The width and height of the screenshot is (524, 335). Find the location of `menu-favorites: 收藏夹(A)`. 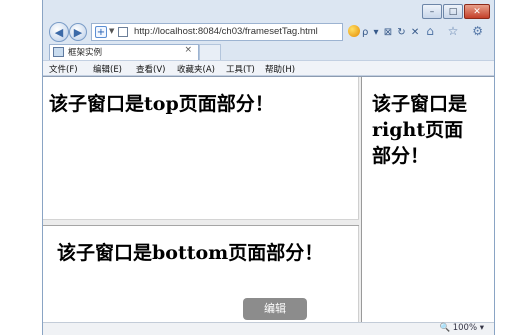

menu-favorites: 收藏夹(A) is located at coordinates (196, 69).